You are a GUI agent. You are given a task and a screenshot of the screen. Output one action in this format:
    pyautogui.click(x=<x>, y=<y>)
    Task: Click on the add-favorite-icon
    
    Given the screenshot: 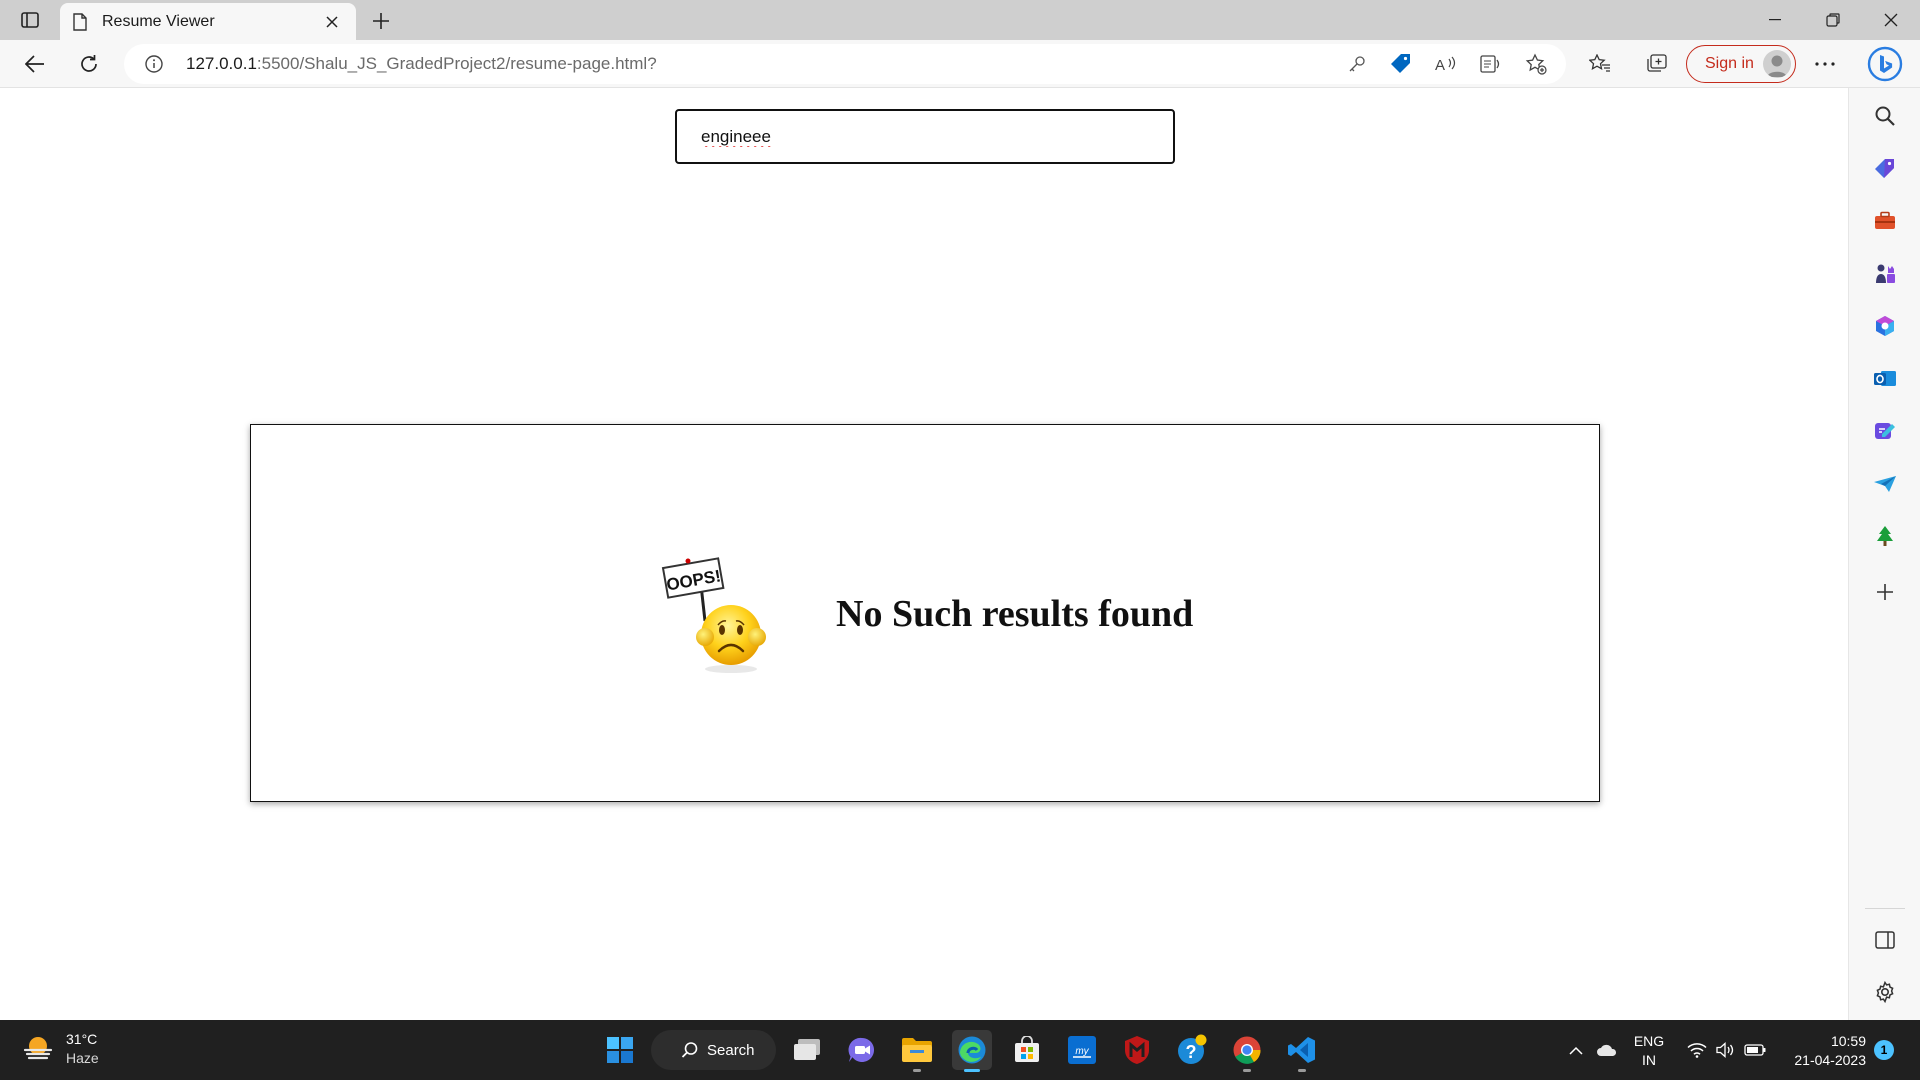 What is the action you would take?
    pyautogui.click(x=1536, y=64)
    